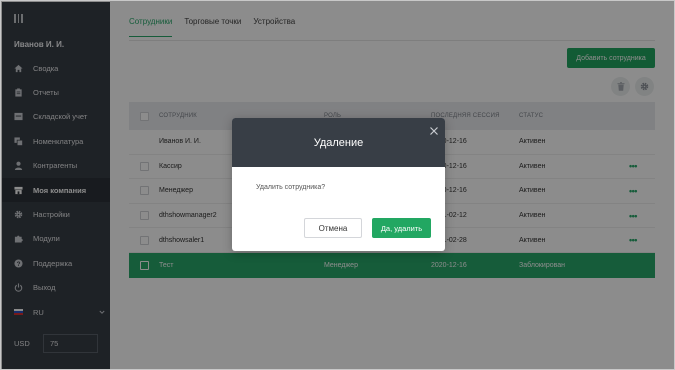  What do you see at coordinates (434, 131) in the screenshot?
I see `close-icon` at bounding box center [434, 131].